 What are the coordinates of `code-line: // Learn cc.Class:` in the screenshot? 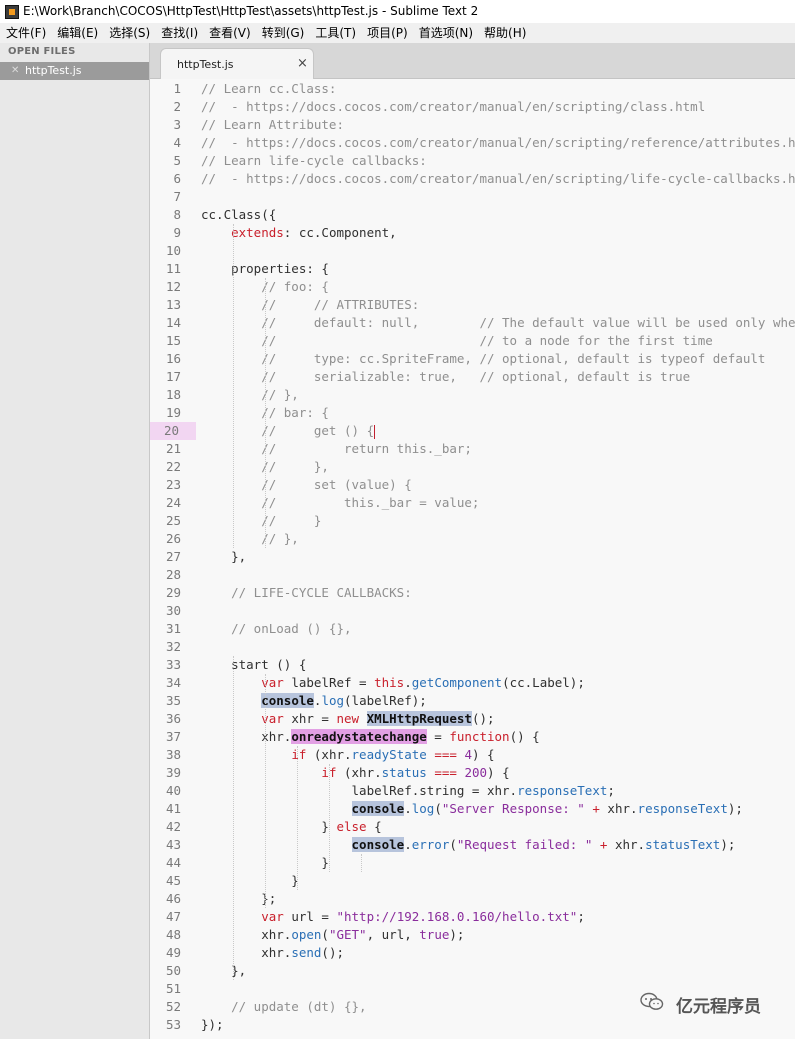 It's located at (268, 89).